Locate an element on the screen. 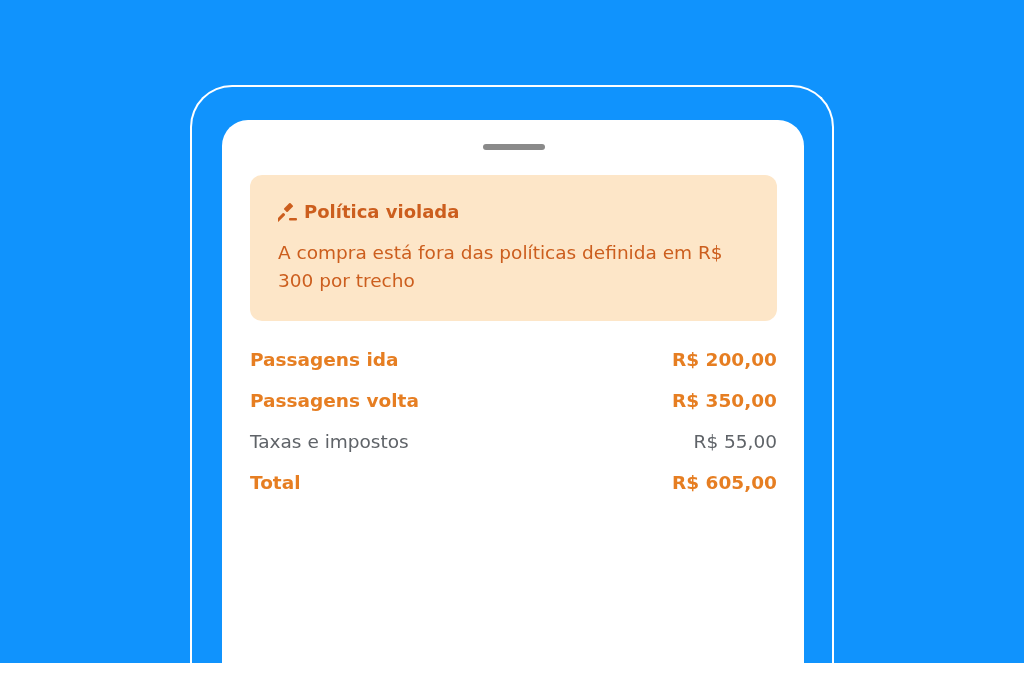 The width and height of the screenshot is (1024, 678). price-value: R$ 350,00 is located at coordinates (724, 401).